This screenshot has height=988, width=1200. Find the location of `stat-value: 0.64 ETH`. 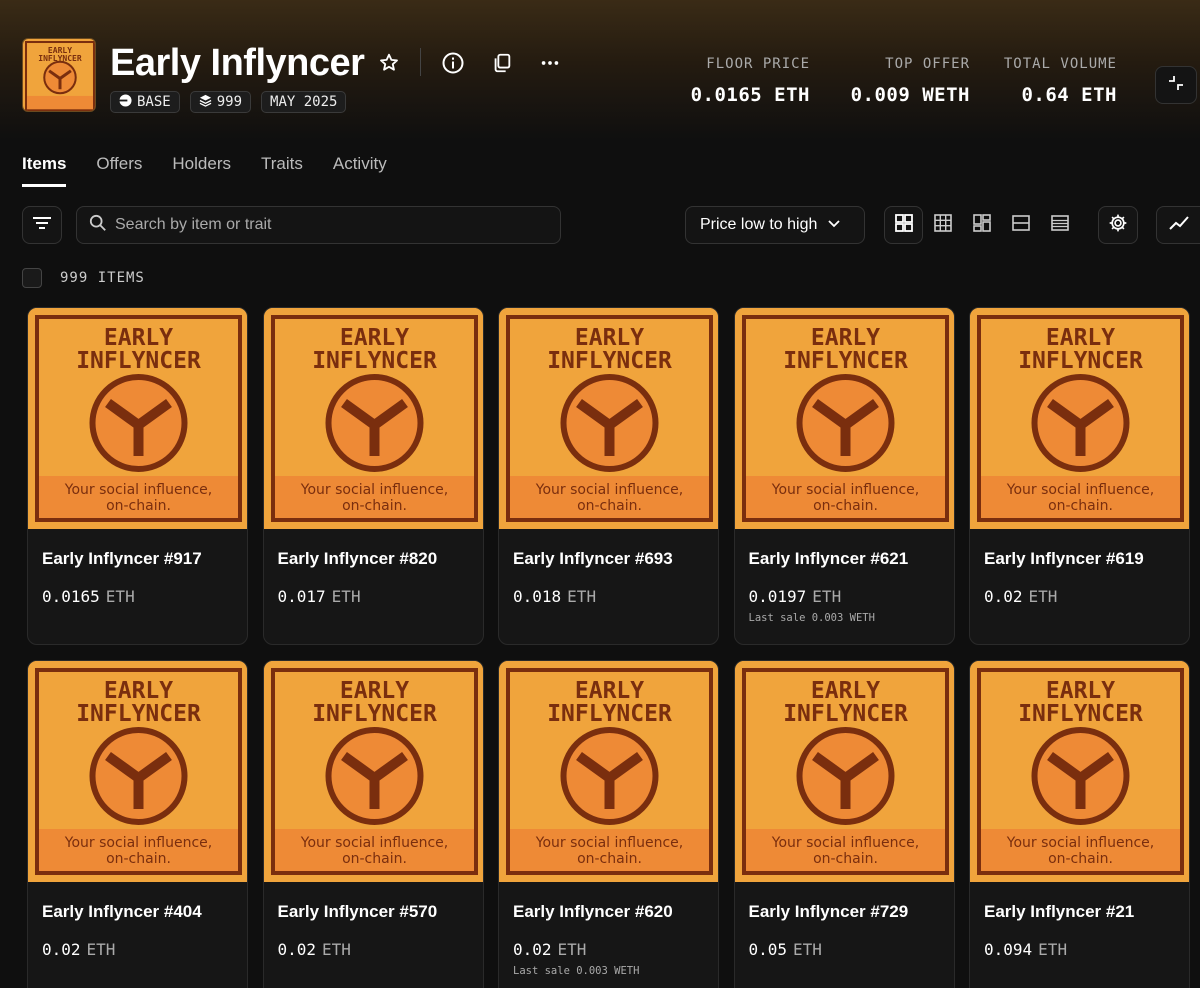

stat-value: 0.64 ETH is located at coordinates (1069, 95).